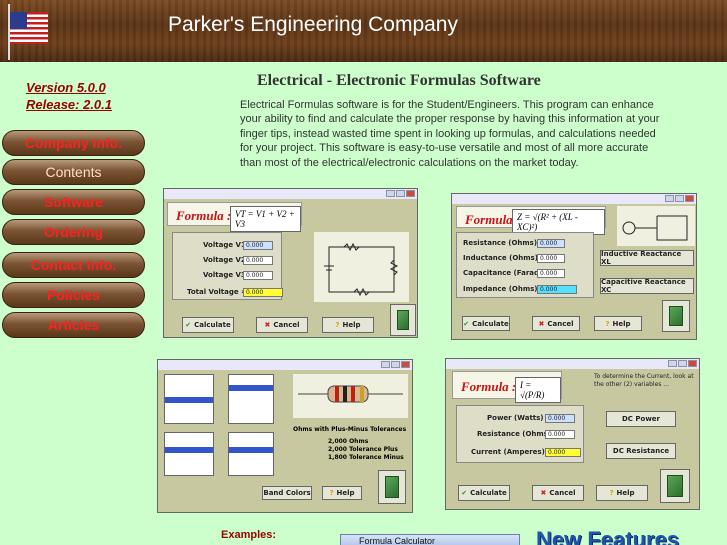 The height and width of the screenshot is (545, 727). I want to click on nav-company-info: Company Info., so click(73, 143).